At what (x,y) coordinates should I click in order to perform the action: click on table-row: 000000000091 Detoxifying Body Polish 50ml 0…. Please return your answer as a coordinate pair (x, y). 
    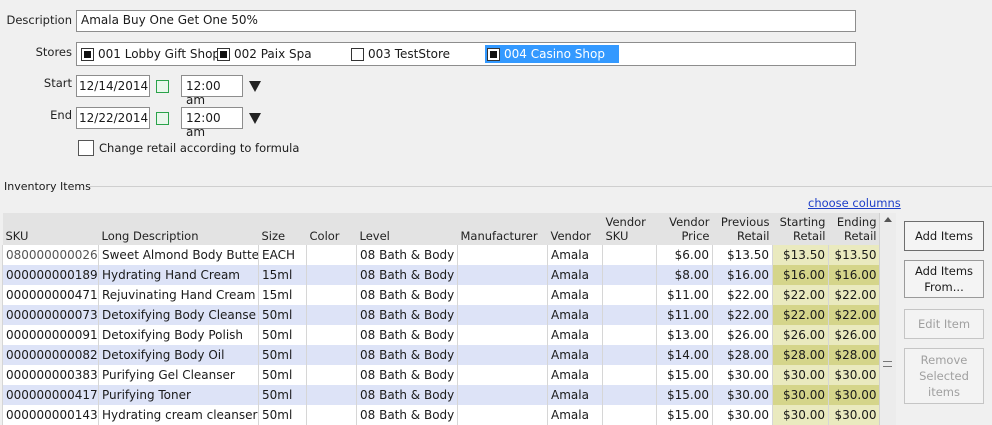
    Looking at the image, I should click on (440, 335).